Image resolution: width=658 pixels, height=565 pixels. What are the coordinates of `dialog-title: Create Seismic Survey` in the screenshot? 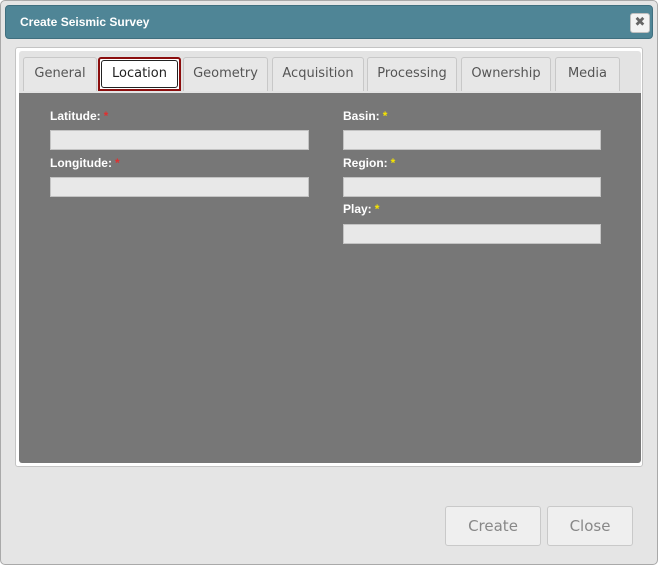 It's located at (85, 22).